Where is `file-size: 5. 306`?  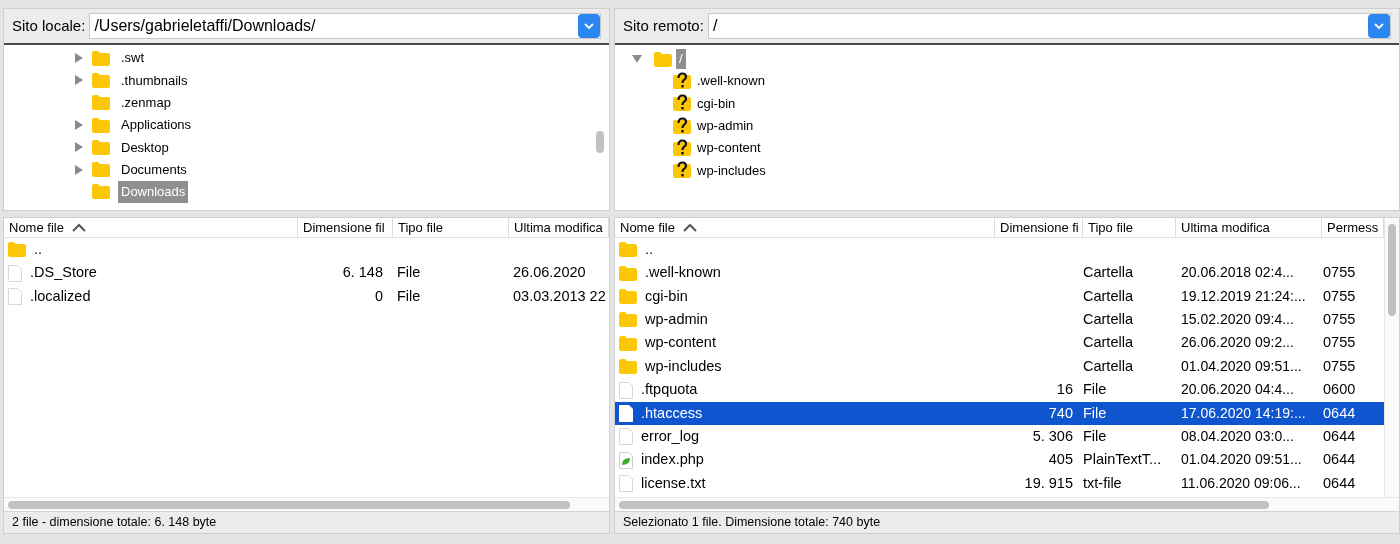
file-size: 5. 306 is located at coordinates (1052, 435).